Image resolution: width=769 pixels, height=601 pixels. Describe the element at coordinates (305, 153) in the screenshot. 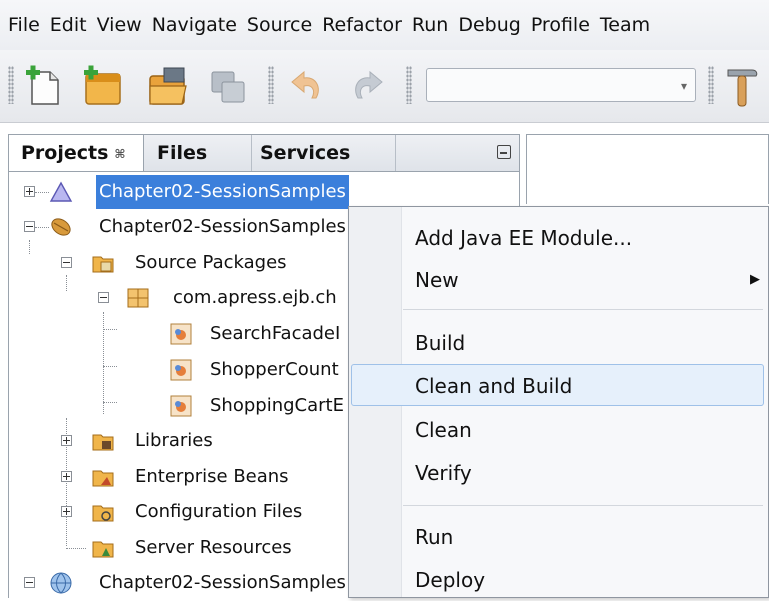

I see `tab-services-label: Services` at that location.